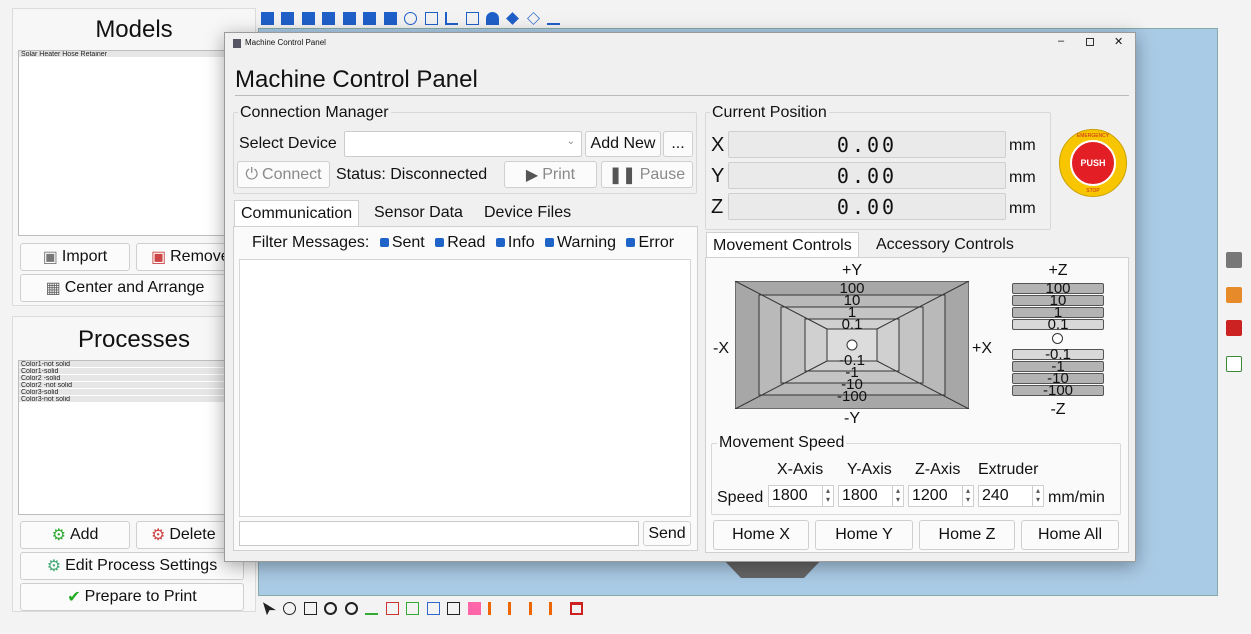  What do you see at coordinates (454, 609) in the screenshot?
I see `split-icon` at bounding box center [454, 609].